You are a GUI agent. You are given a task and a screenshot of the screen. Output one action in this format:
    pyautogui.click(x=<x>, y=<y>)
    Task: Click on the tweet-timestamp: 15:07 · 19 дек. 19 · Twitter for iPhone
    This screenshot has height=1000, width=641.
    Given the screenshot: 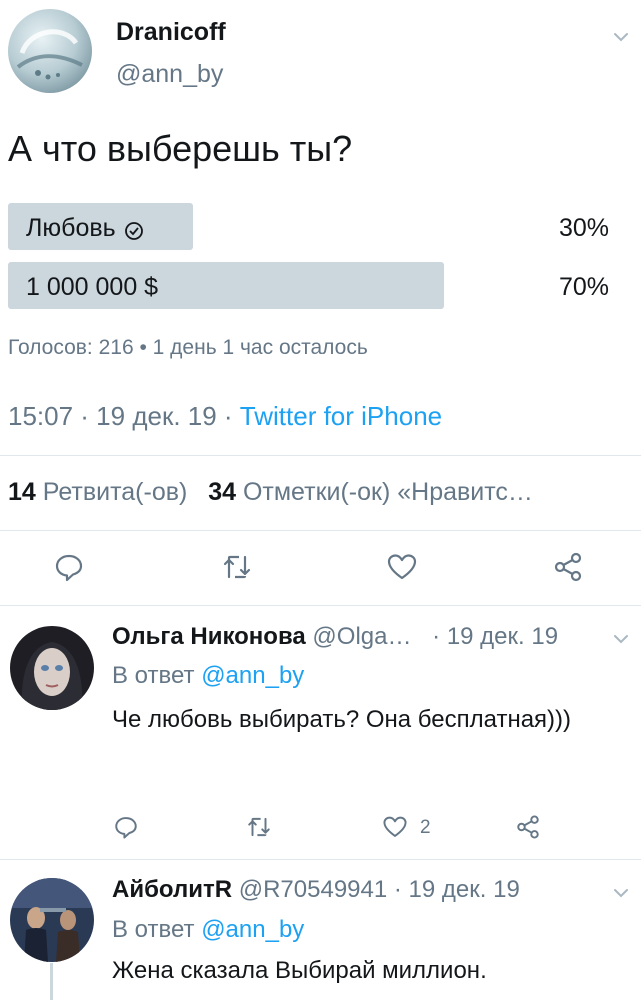 What is the action you would take?
    pyautogui.click(x=225, y=416)
    